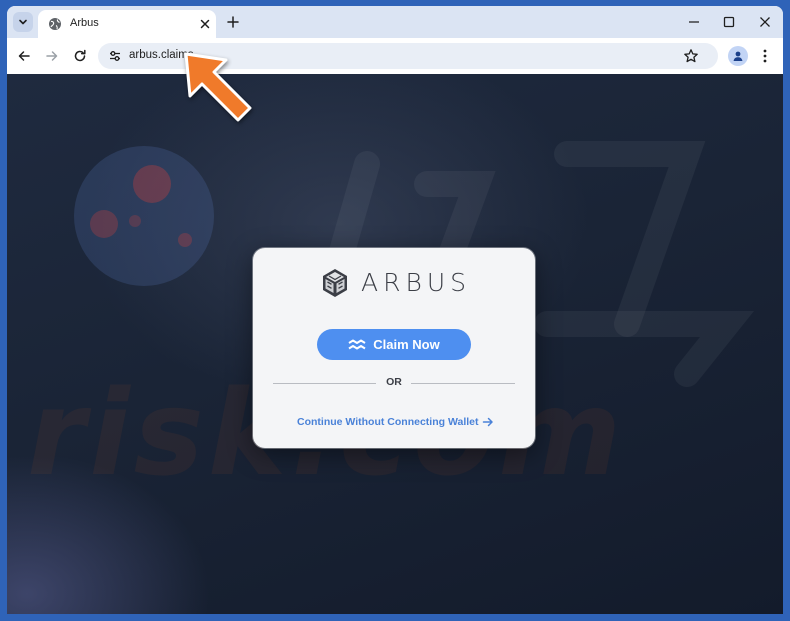 Image resolution: width=790 pixels, height=621 pixels. I want to click on chevron-down-icon, so click(23, 22).